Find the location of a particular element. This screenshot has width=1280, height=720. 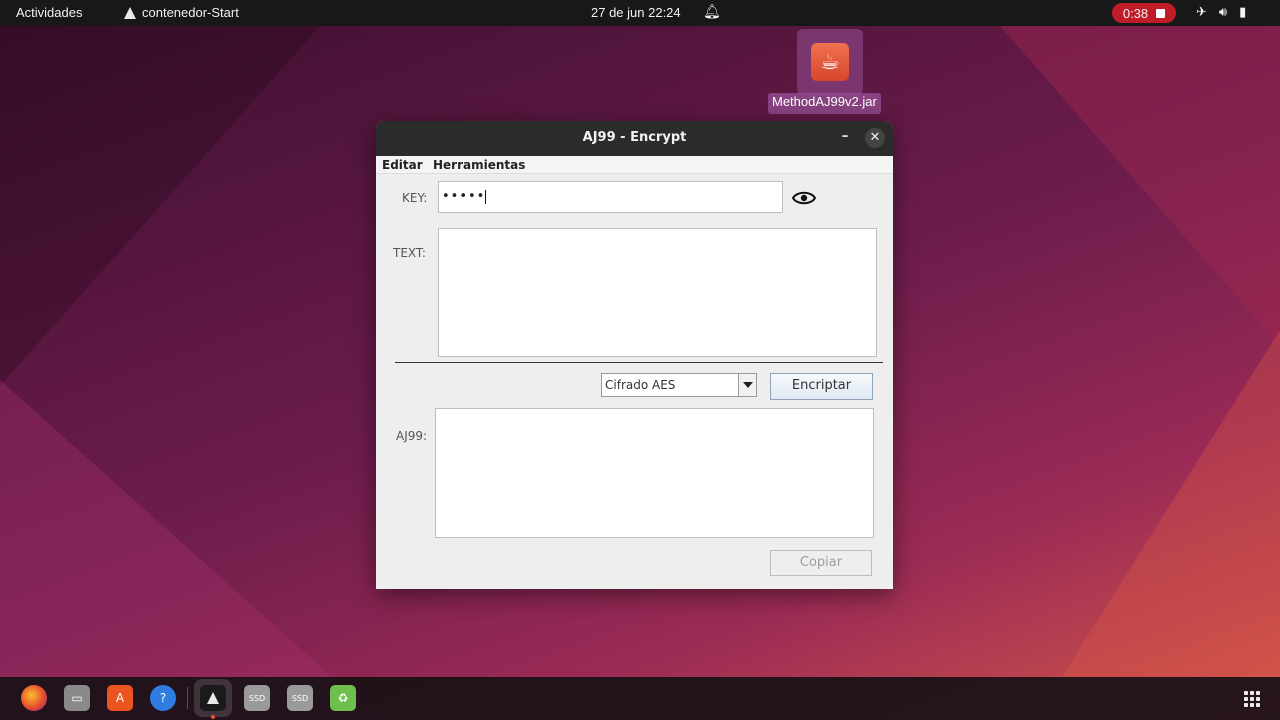

window-titlebar: AJ99 - Encrypt – ✕ is located at coordinates (634, 138).